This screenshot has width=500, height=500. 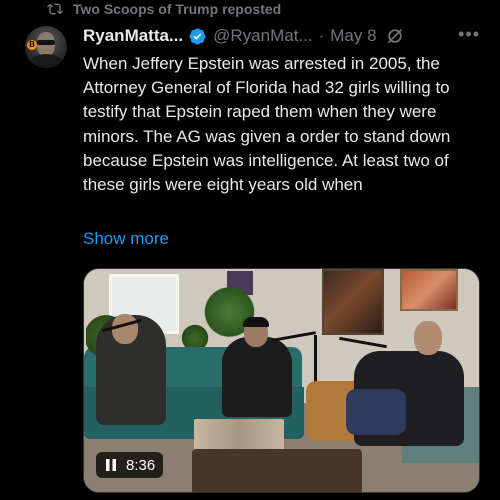 I want to click on avatar: B, so click(x=46, y=47).